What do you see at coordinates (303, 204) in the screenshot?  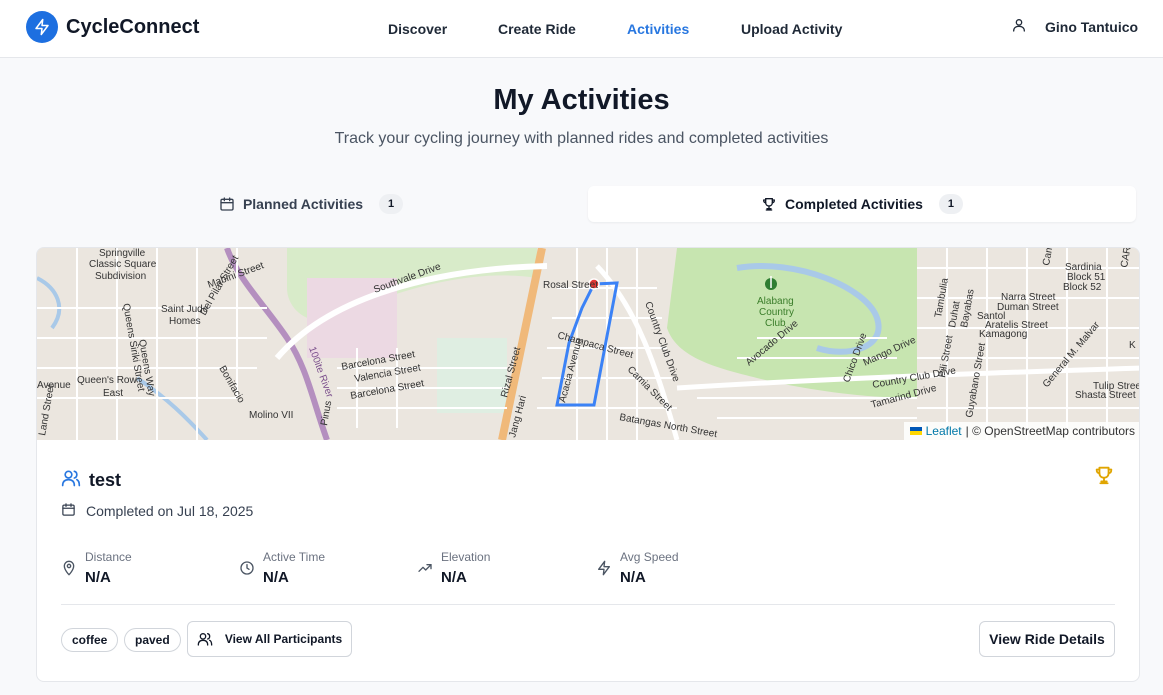 I see `tab-label: Planned Activities` at bounding box center [303, 204].